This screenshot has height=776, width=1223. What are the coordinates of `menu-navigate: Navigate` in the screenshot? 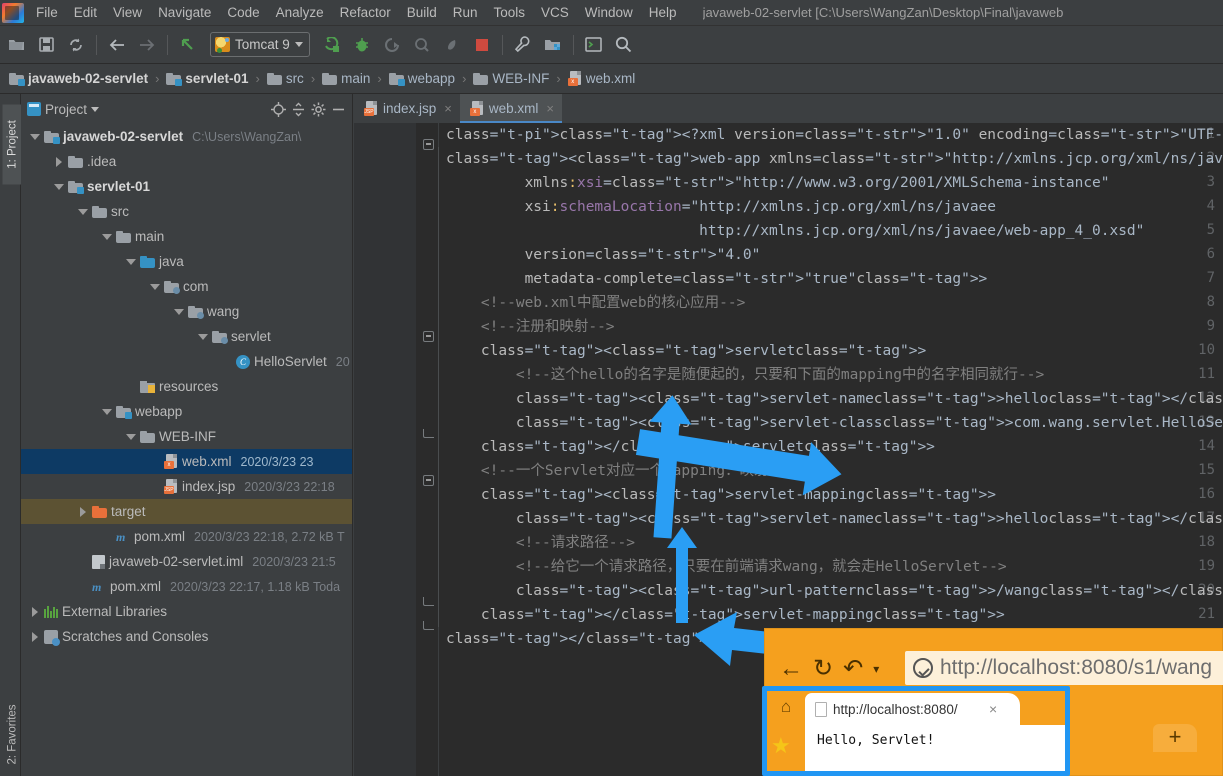 It's located at (184, 12).